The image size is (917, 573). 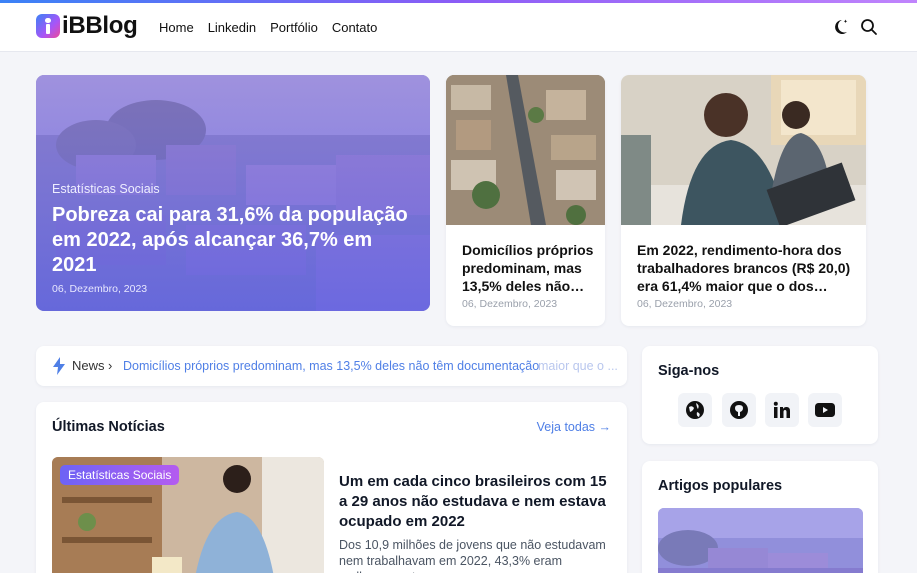 I want to click on logo-text: iBBlog, so click(x=100, y=25).